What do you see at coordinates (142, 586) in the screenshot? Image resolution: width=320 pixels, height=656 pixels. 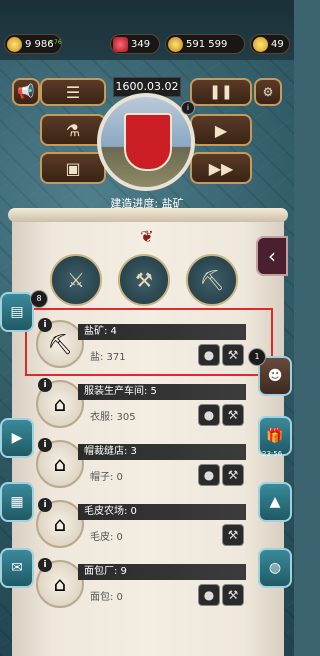 I see `building-row: ⌂ i 面包厂: 9 面包: 0 ● ⚒` at bounding box center [142, 586].